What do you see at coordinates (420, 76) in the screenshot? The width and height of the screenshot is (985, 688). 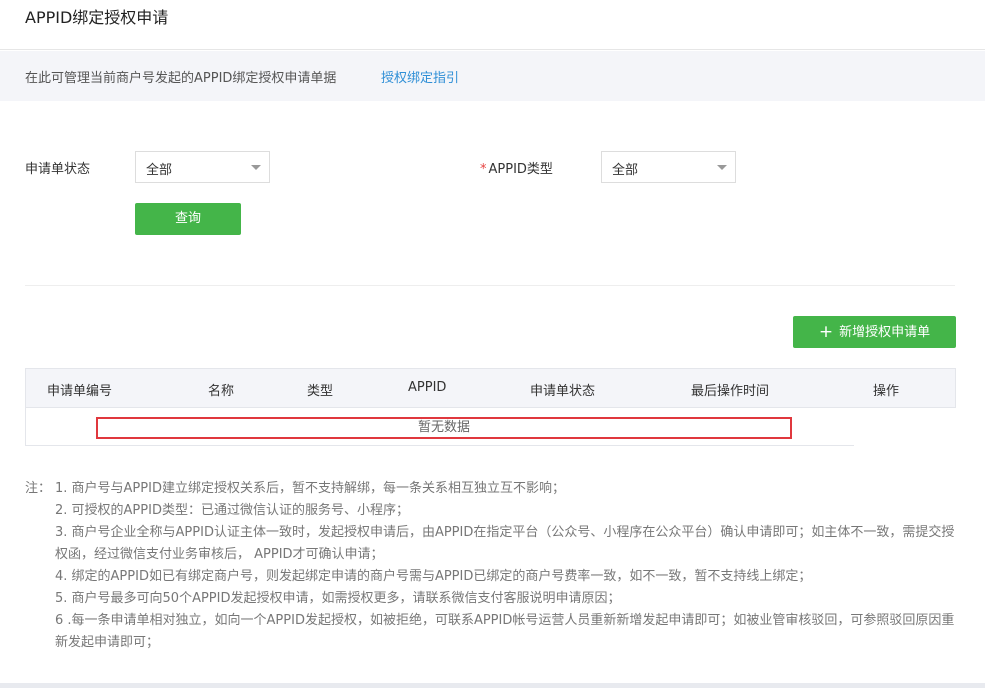 I see `guide-link: 授权绑定指引` at bounding box center [420, 76].